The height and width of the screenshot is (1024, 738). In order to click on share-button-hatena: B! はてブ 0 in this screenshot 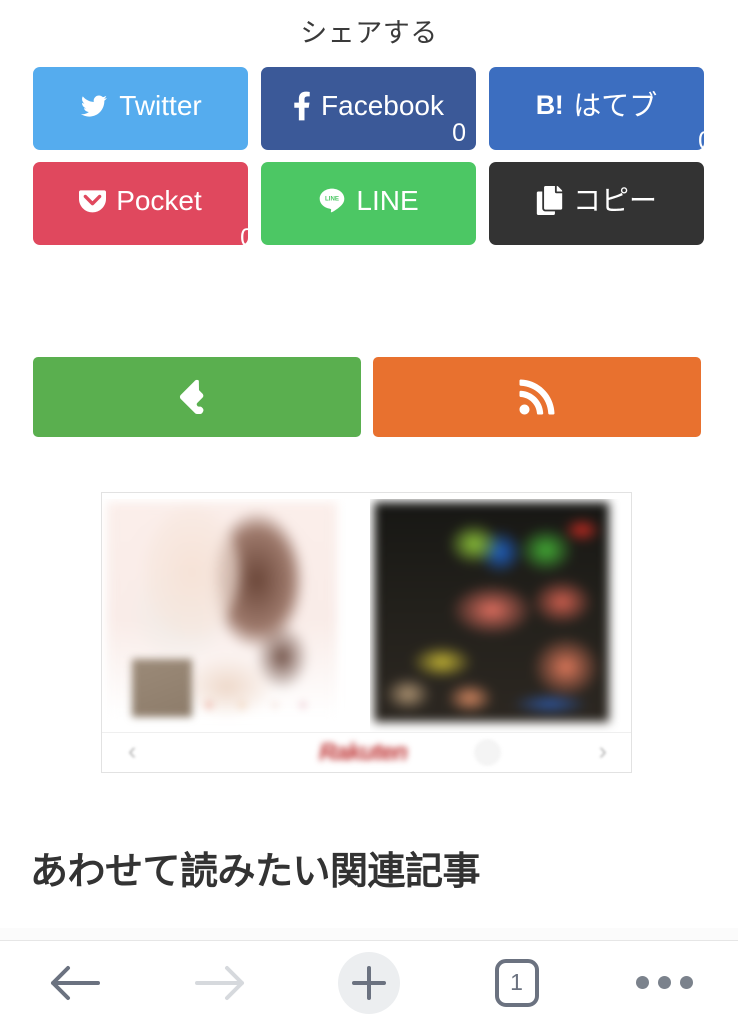, I will do `click(600, 110)`.